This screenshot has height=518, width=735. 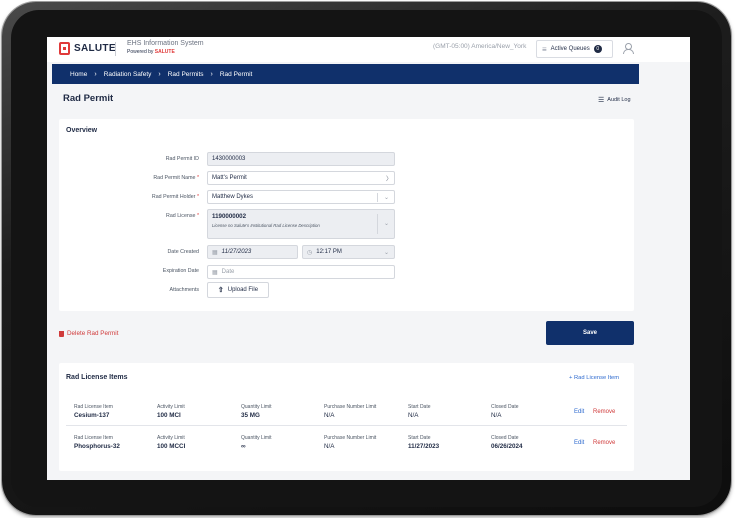 What do you see at coordinates (597, 49) in the screenshot?
I see `active-queues-count-badge: 0` at bounding box center [597, 49].